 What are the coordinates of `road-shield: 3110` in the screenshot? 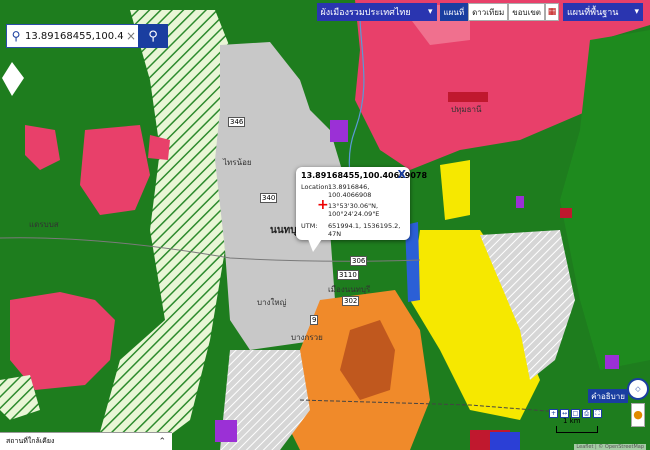 It's located at (348, 275).